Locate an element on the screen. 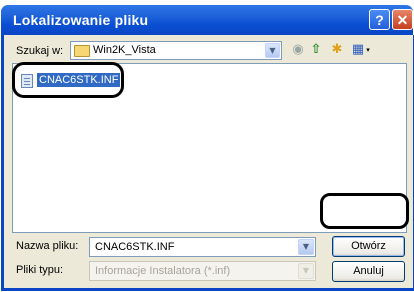  title-bar: Lokalizowanie pliku ? ✕ is located at coordinates (207, 20).